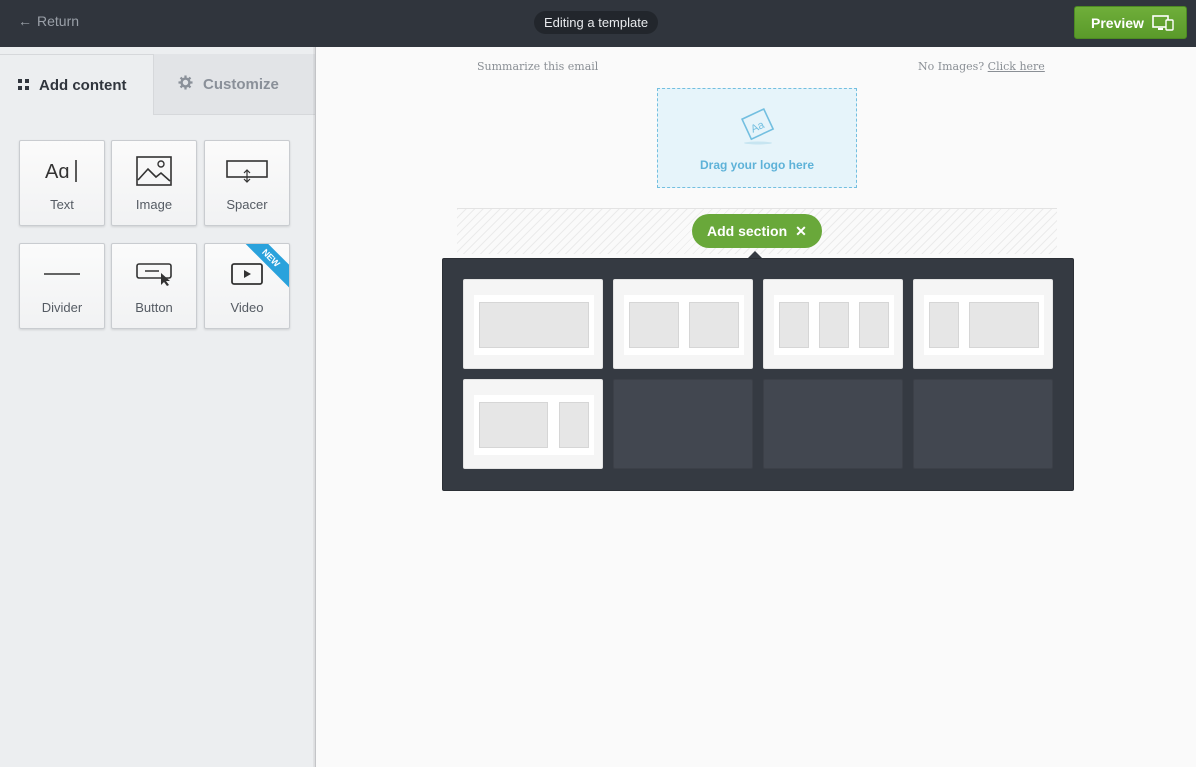 Image resolution: width=1196 pixels, height=767 pixels. I want to click on logo-drop-zone: Aa Drag your logo here, so click(757, 138).